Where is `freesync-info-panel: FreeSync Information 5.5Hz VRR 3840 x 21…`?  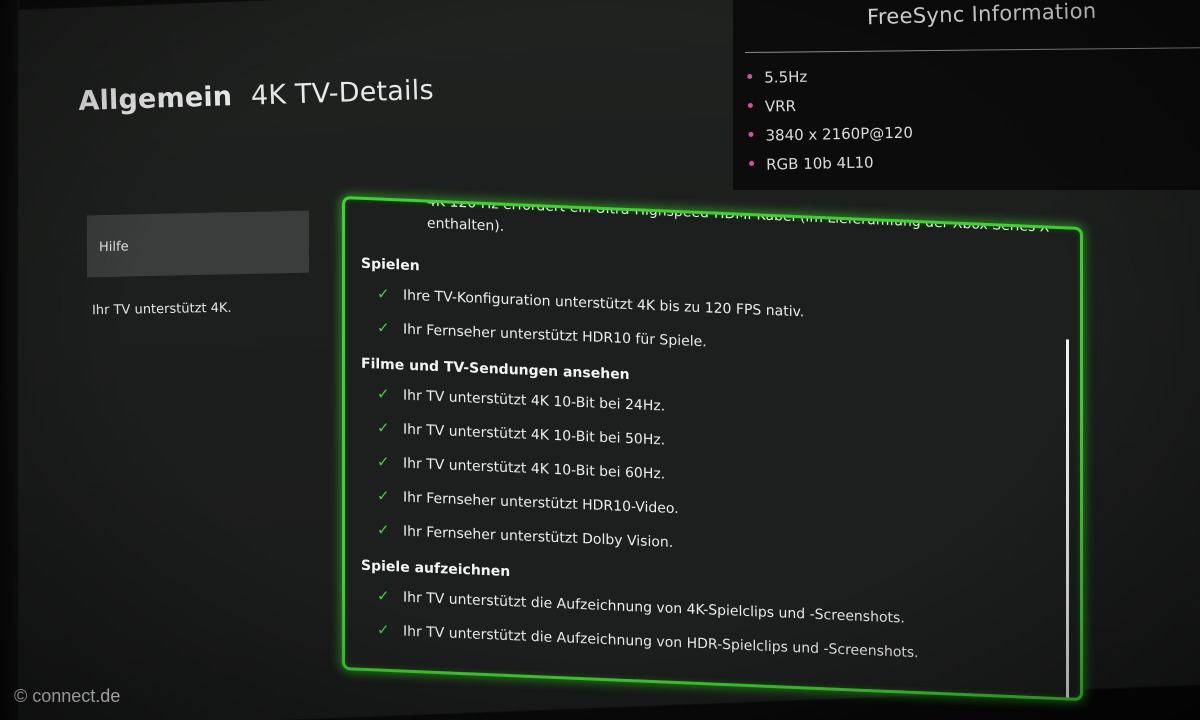
freesync-info-panel: FreeSync Information 5.5Hz VRR 3840 x 21… is located at coordinates (966, 95).